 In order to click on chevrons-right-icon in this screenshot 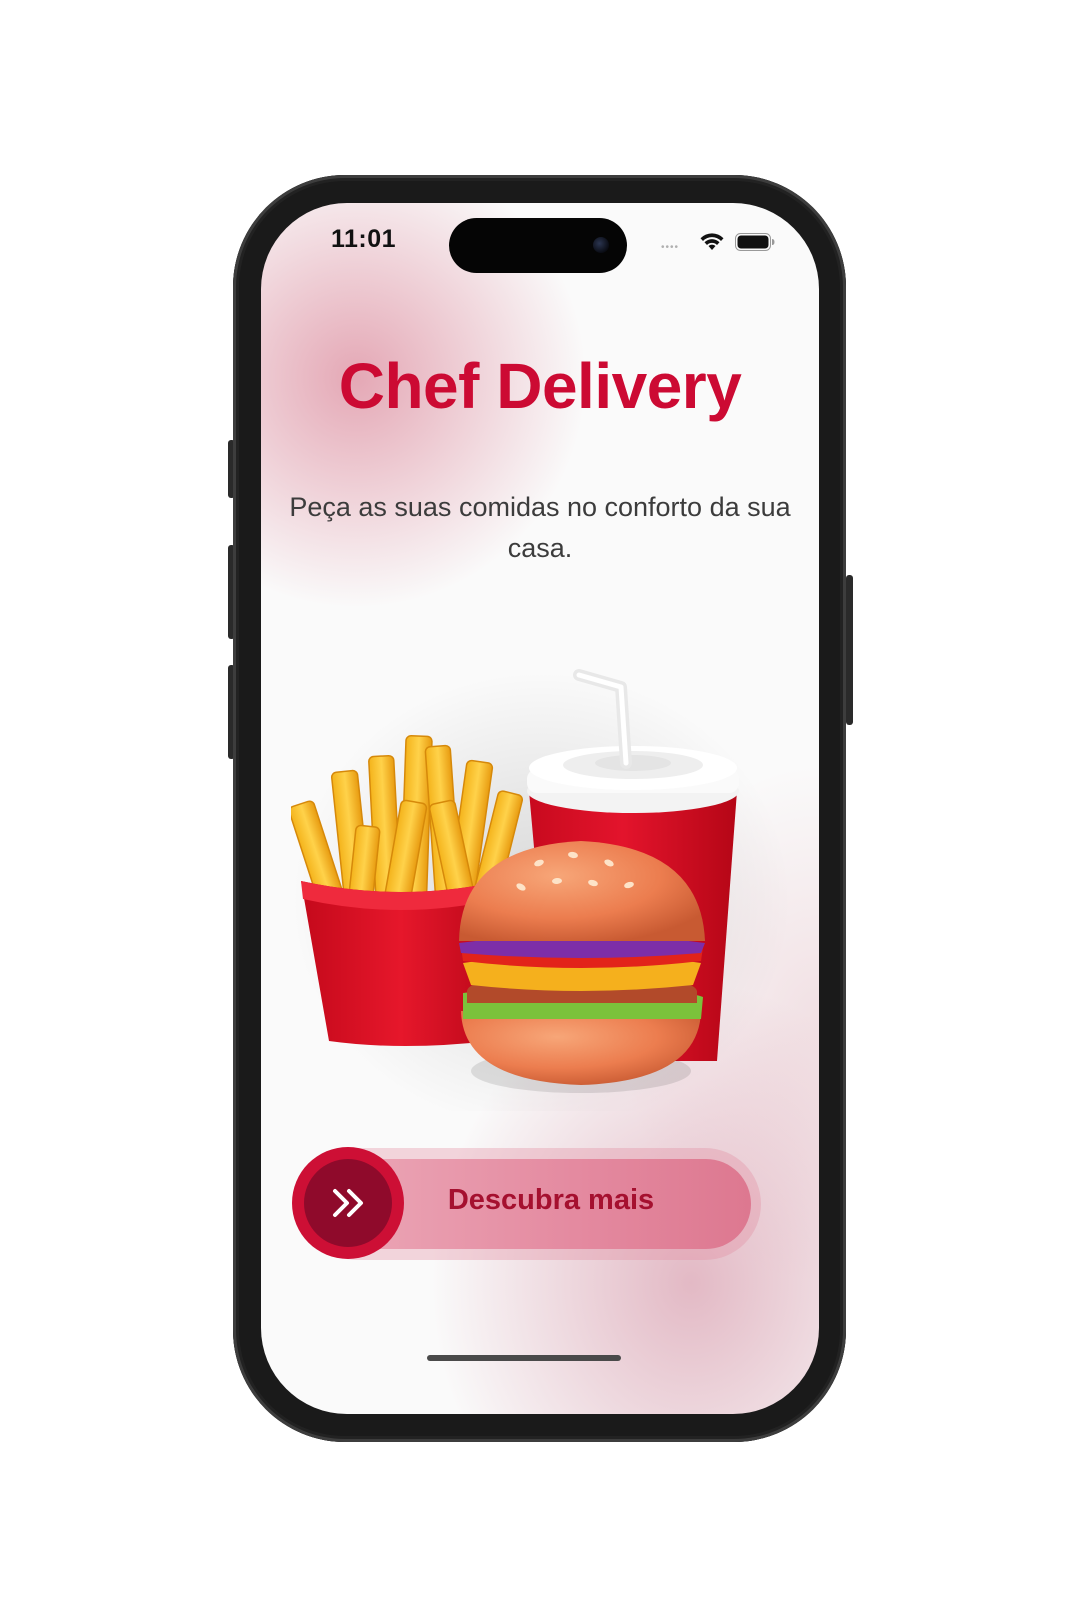, I will do `click(348, 1203)`.